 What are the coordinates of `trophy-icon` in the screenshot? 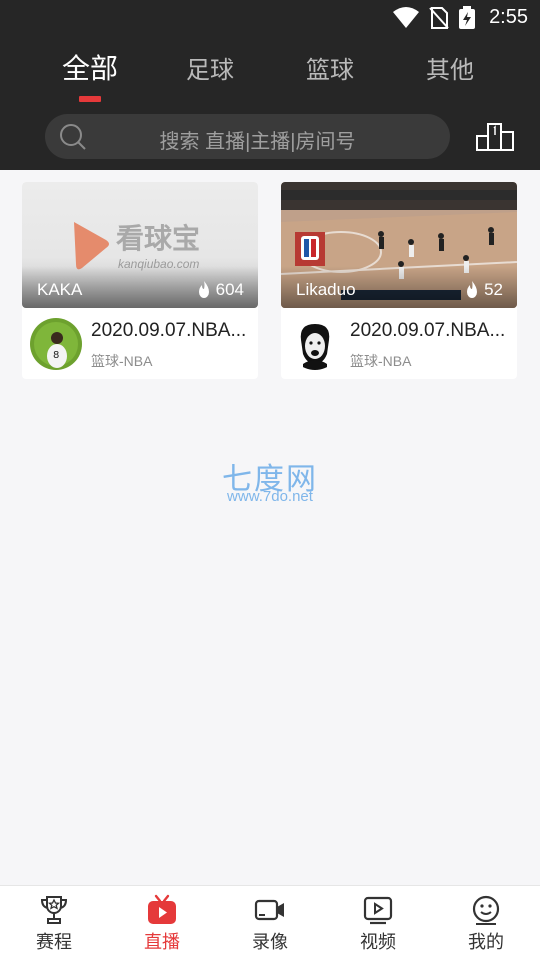 It's located at (54, 910).